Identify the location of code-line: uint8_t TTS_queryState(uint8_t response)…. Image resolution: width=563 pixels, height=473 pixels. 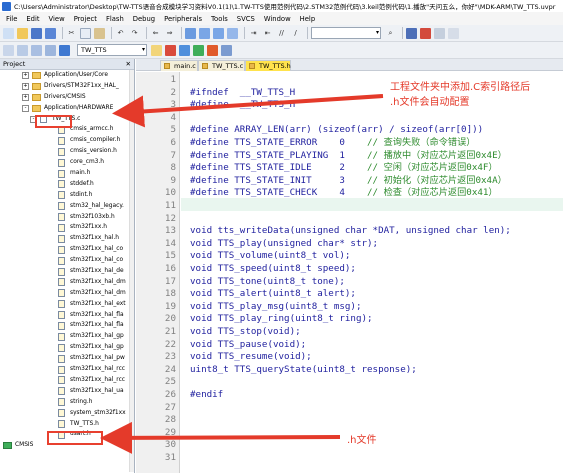
(376, 370).